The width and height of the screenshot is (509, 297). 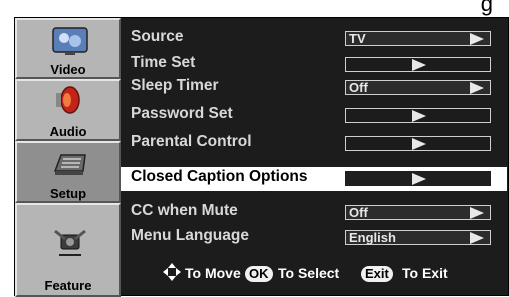 I want to click on satellite-icon, so click(x=70, y=242).